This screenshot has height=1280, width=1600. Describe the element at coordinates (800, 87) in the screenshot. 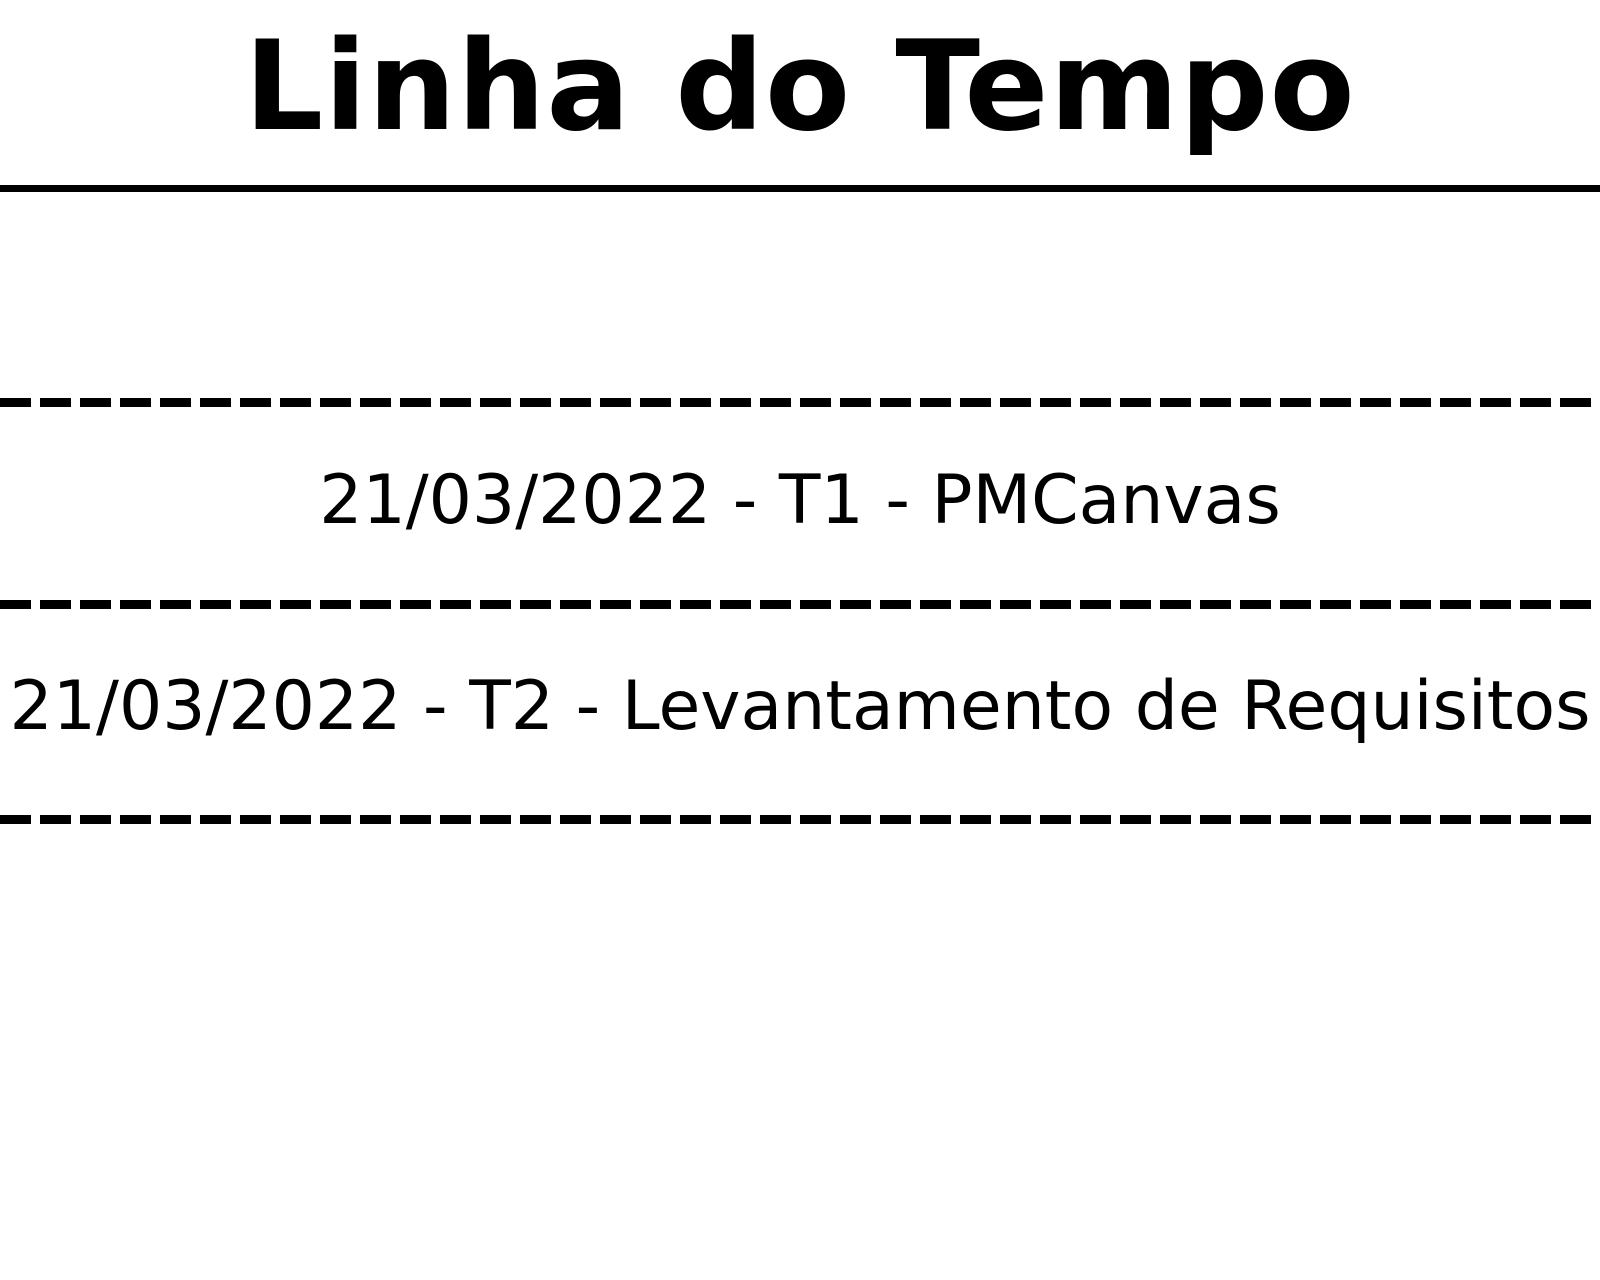

I see `page-title: Linha do Tempo` at that location.